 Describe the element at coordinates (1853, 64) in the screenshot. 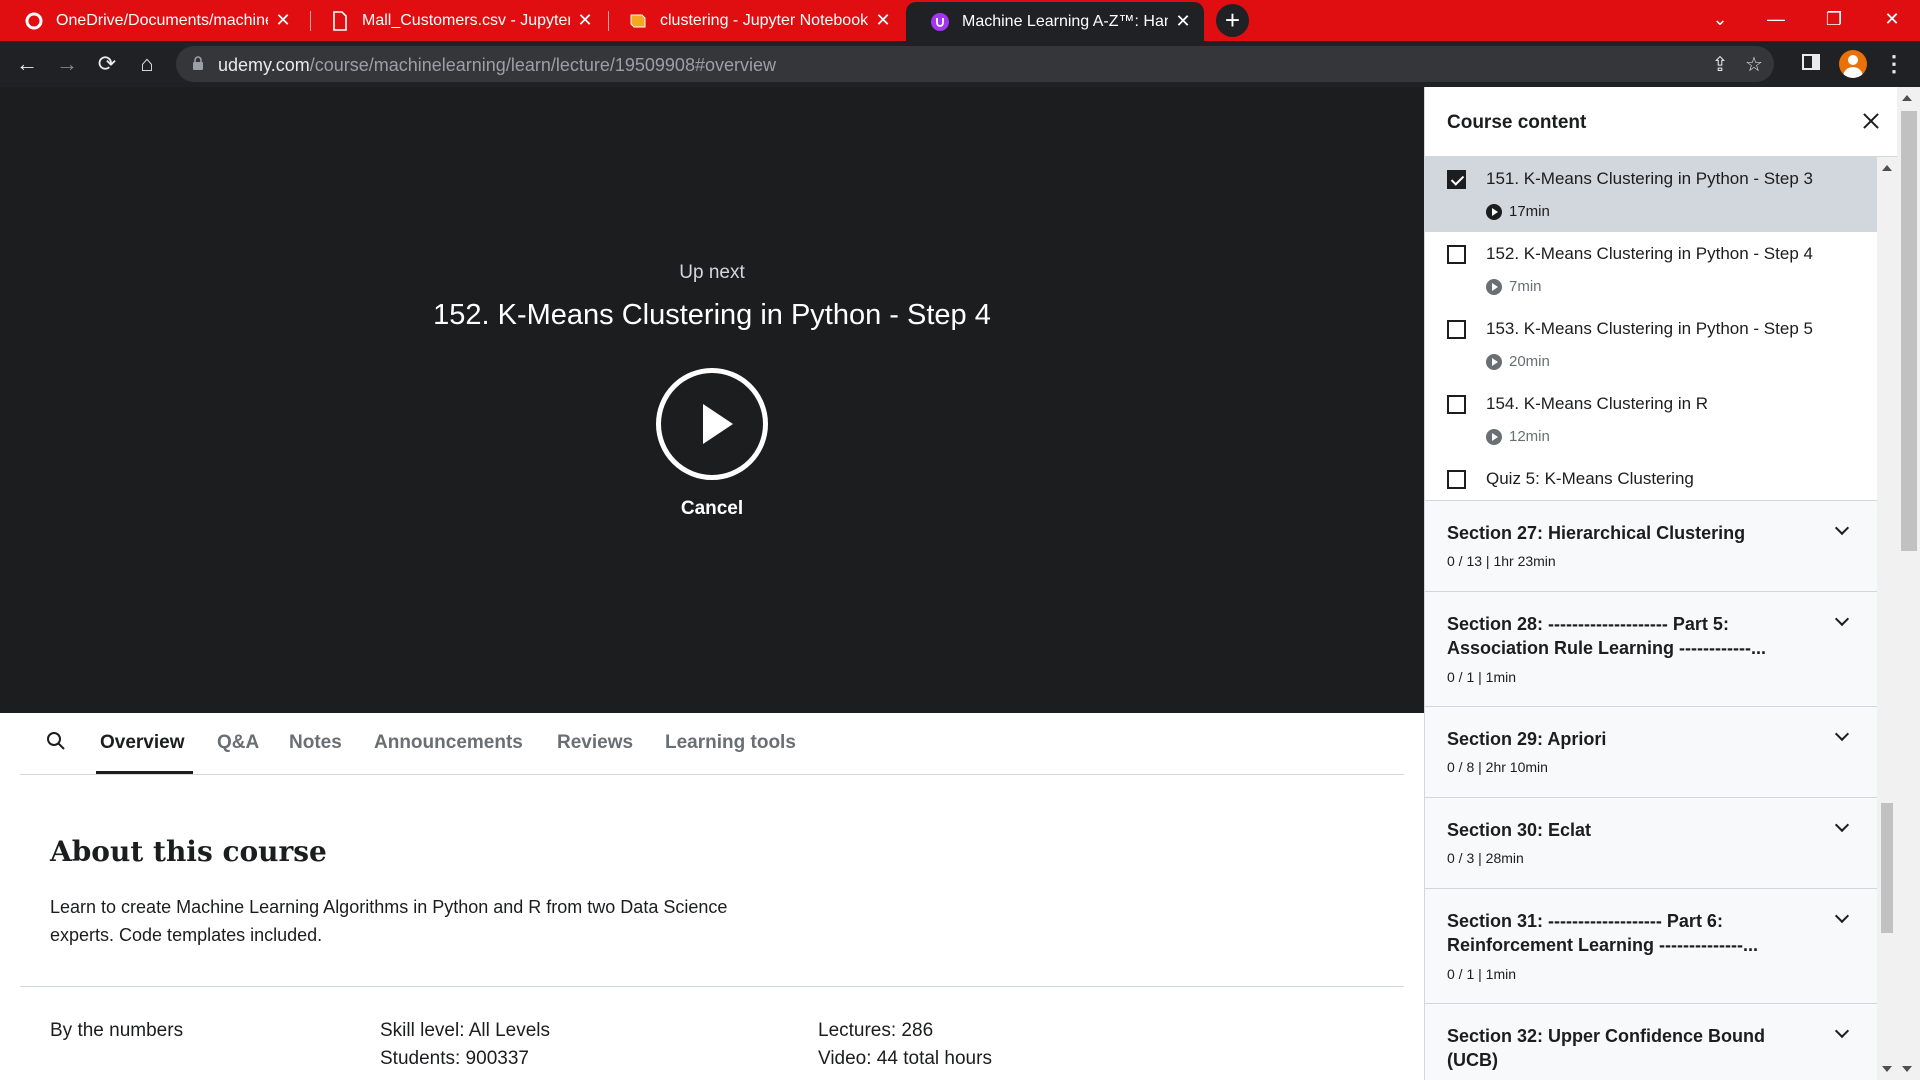

I see `profile-avatar` at that location.